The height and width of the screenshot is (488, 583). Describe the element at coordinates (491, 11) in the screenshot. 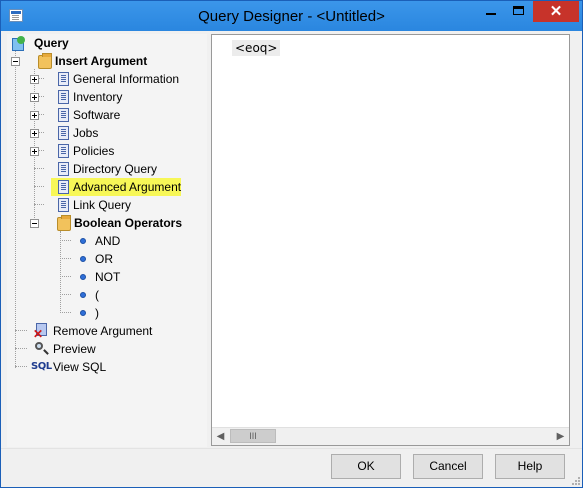

I see `minimize-button` at that location.